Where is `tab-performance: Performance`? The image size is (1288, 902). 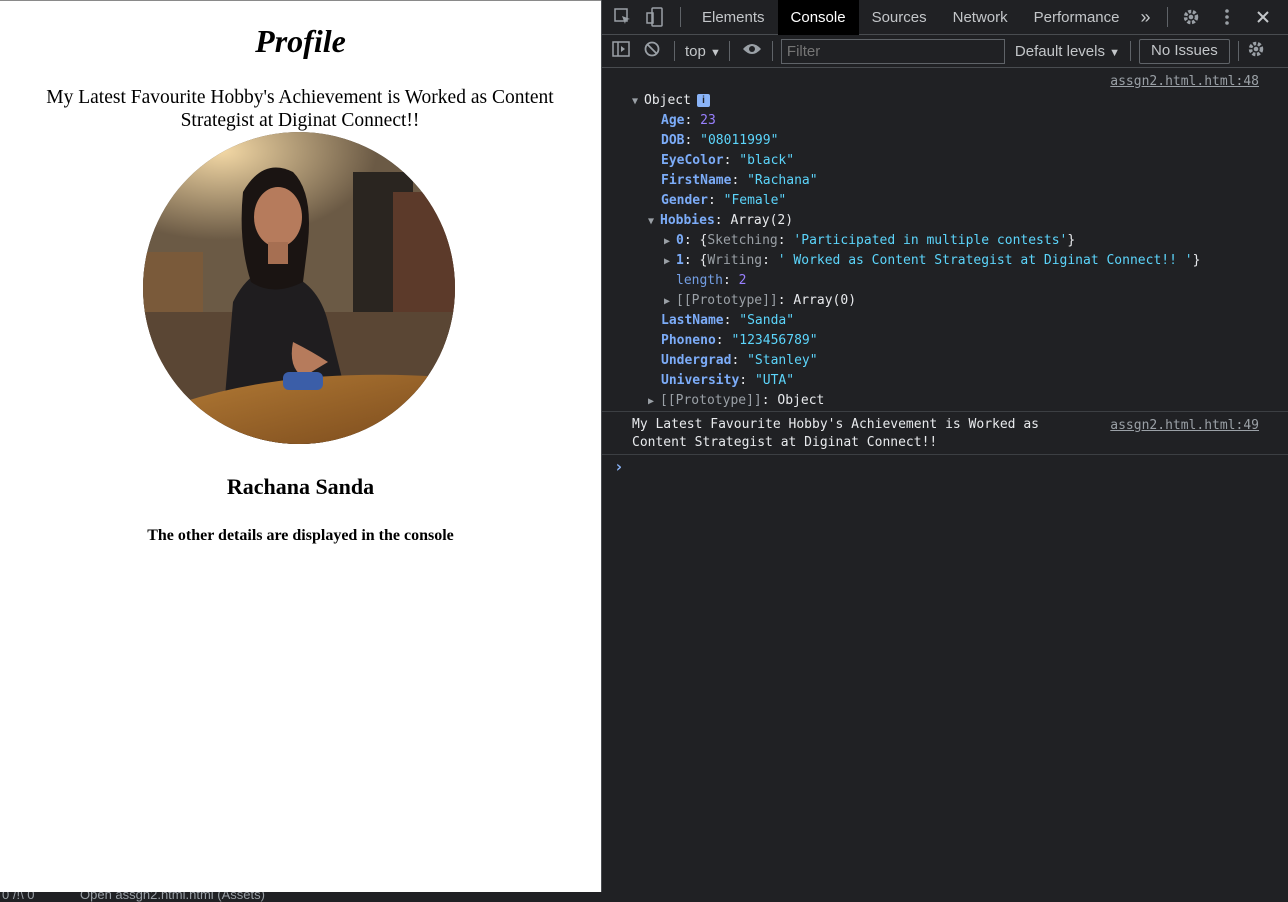
tab-performance: Performance is located at coordinates (1077, 17).